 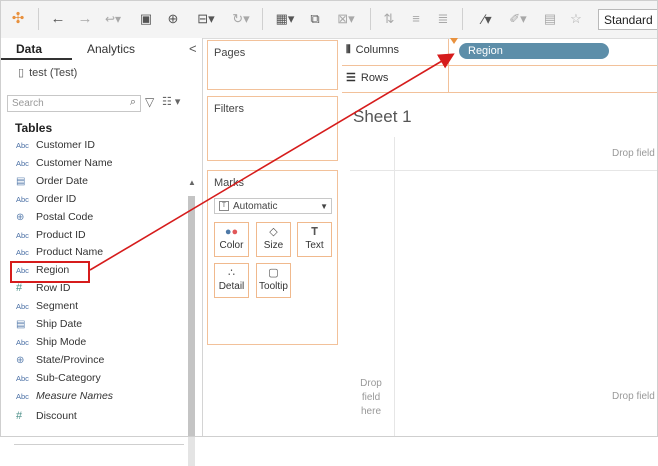 What do you see at coordinates (272, 65) in the screenshot?
I see `pages-shelf: Pages` at bounding box center [272, 65].